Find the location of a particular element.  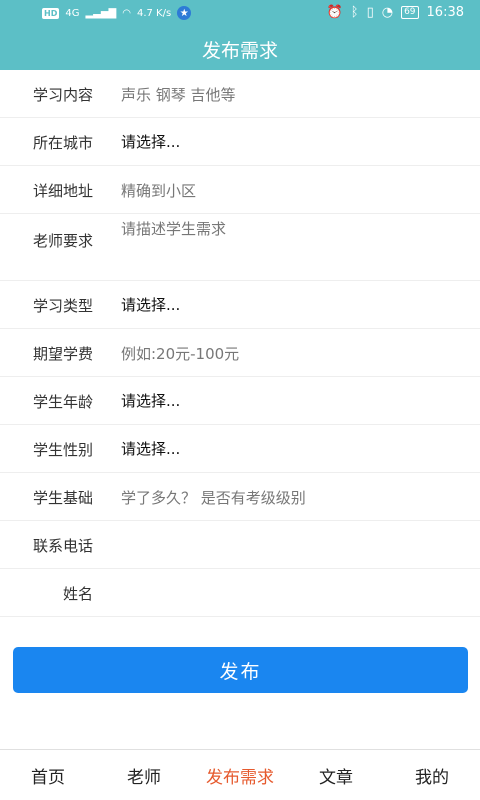

vibrate-icon: ▯ is located at coordinates (370, 12).